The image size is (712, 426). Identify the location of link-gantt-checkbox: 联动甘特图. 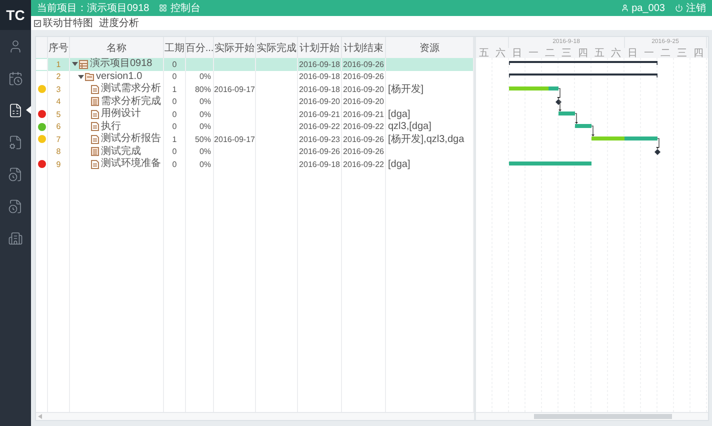
(63, 23).